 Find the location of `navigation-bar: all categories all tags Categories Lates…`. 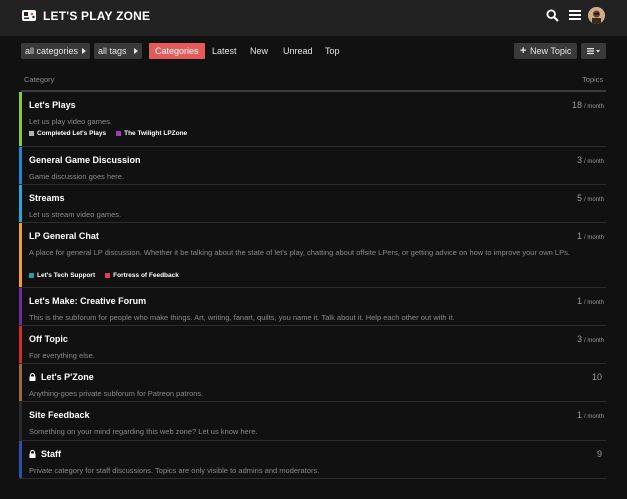

navigation-bar: all categories all tags Categories Lates… is located at coordinates (313, 51).